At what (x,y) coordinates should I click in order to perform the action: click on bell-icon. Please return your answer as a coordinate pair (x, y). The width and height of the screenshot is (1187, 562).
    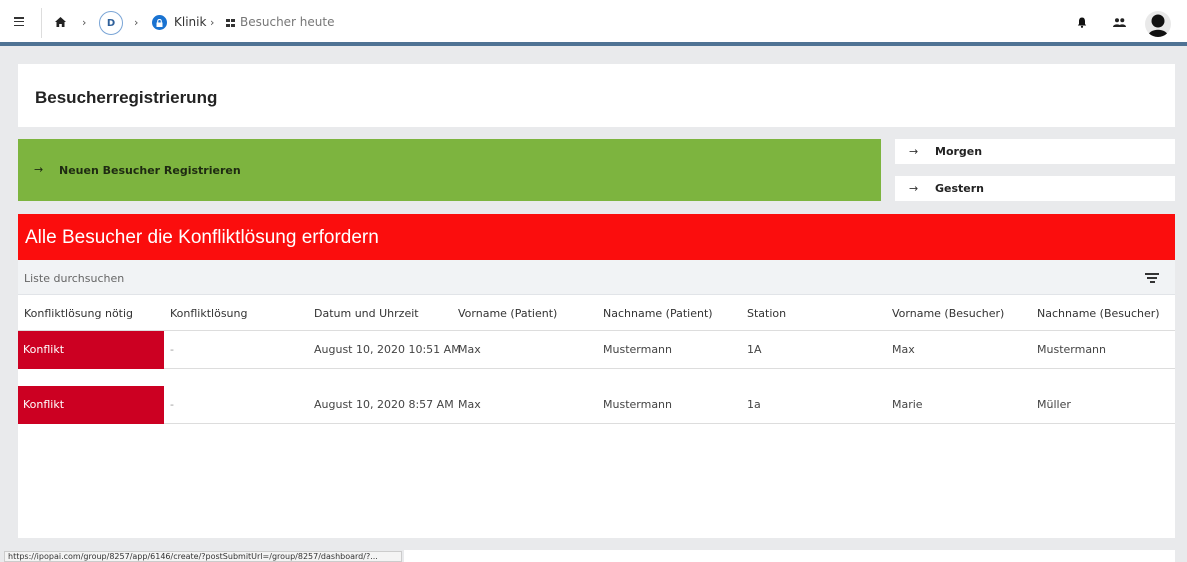
    Looking at the image, I should click on (1082, 22).